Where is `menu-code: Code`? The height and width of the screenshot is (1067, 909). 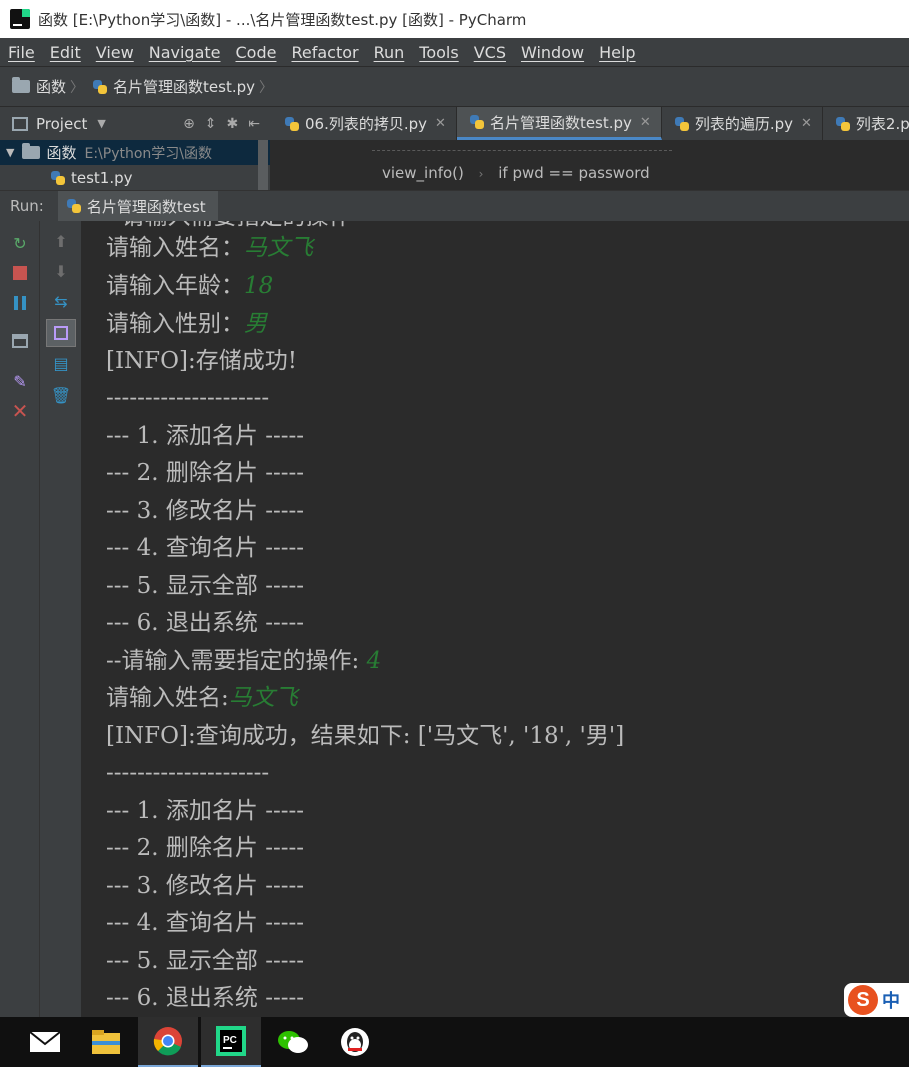
menu-code: Code is located at coordinates (256, 52).